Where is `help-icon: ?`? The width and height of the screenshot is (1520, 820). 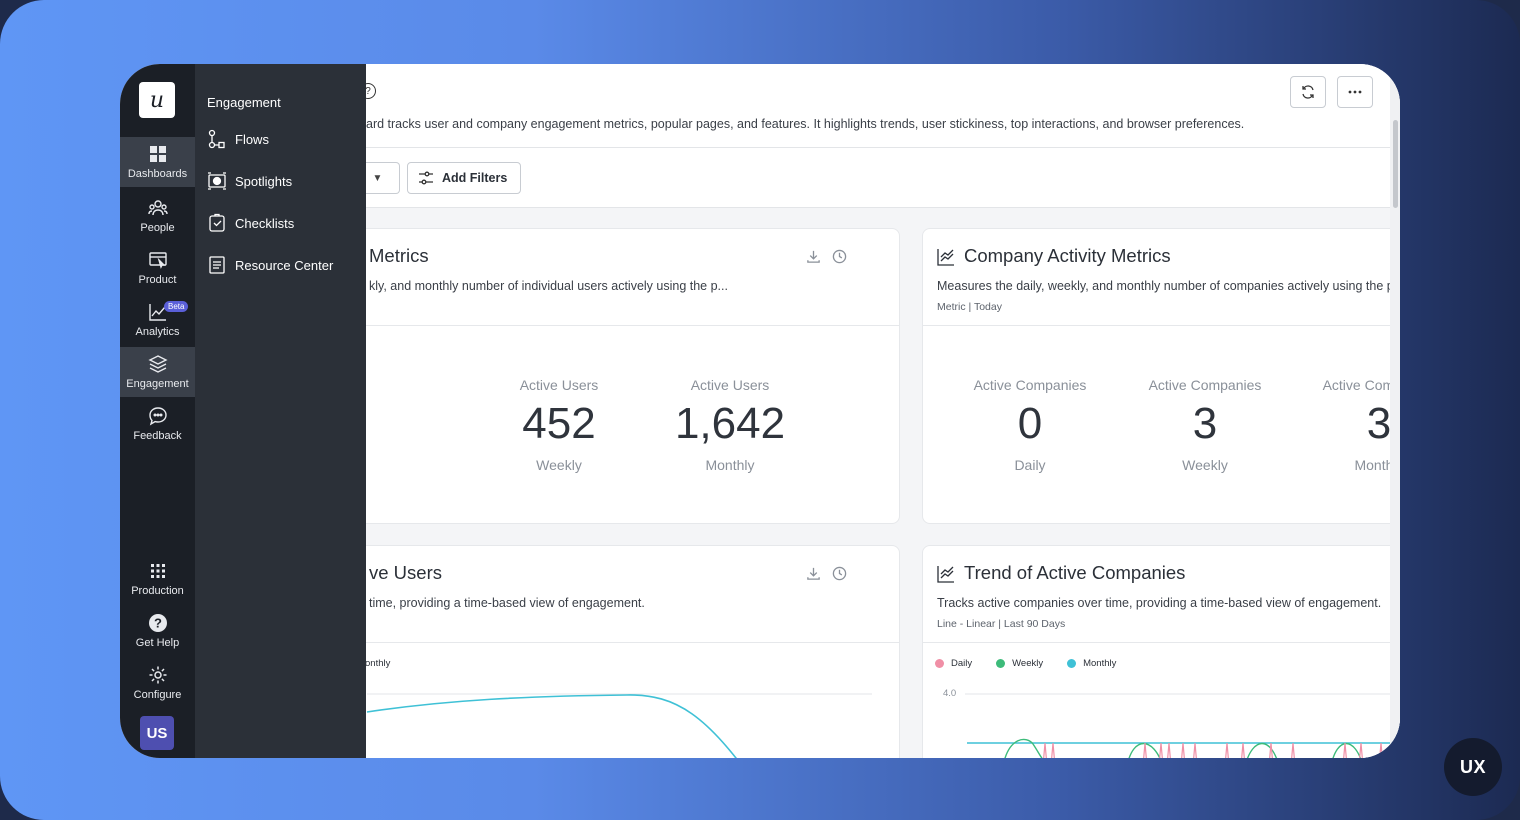
help-icon: ? is located at coordinates (157, 623).